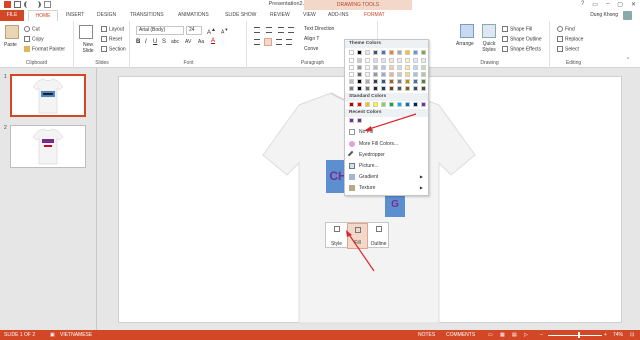 This screenshot has height=340, width=640. What do you see at coordinates (44, 49) in the screenshot?
I see `format-painter-button: Format Painter` at bounding box center [44, 49].